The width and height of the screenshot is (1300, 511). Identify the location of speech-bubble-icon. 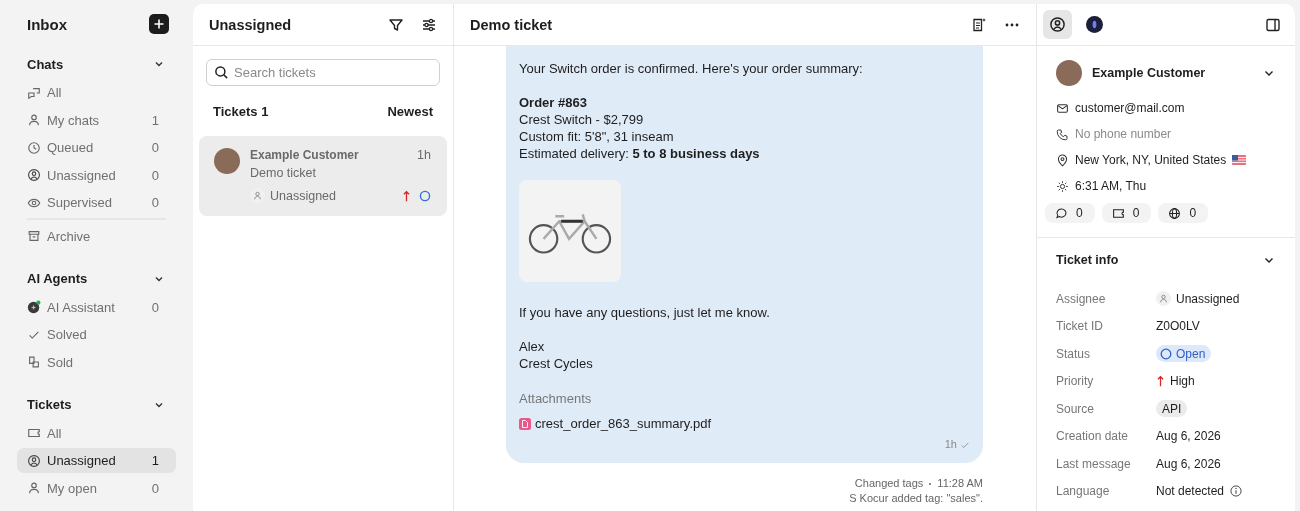
(1061, 213).